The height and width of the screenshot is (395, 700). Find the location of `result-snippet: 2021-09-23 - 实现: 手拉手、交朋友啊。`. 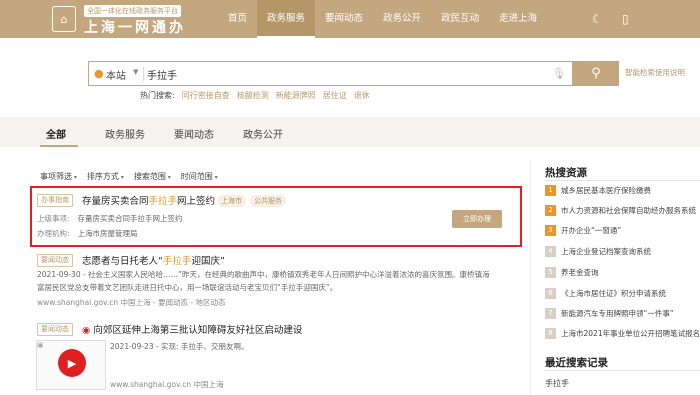

result-snippet: 2021-09-23 - 实现: 手拉手、交朋友啊。 is located at coordinates (179, 346).